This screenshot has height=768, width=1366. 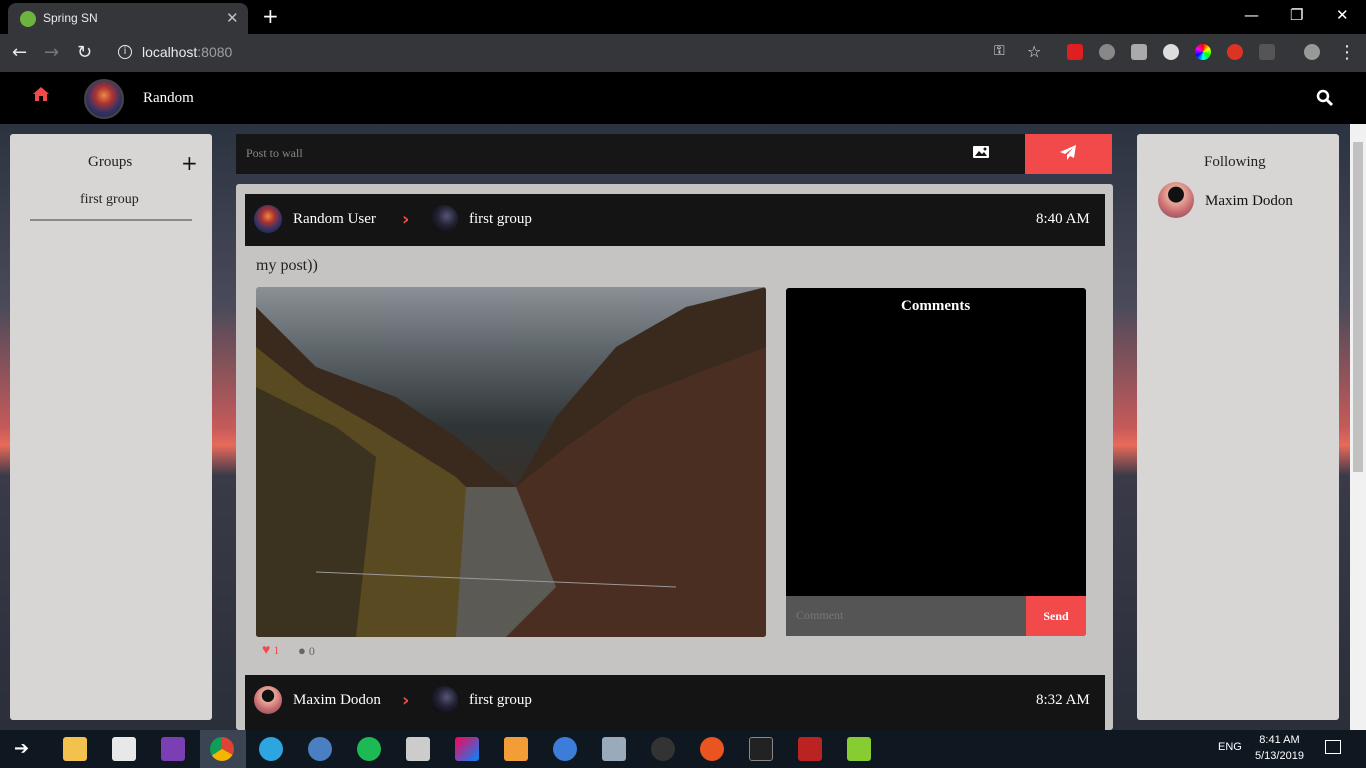 What do you see at coordinates (1342, 15) in the screenshot?
I see `close-window-icon: ✕` at bounding box center [1342, 15].